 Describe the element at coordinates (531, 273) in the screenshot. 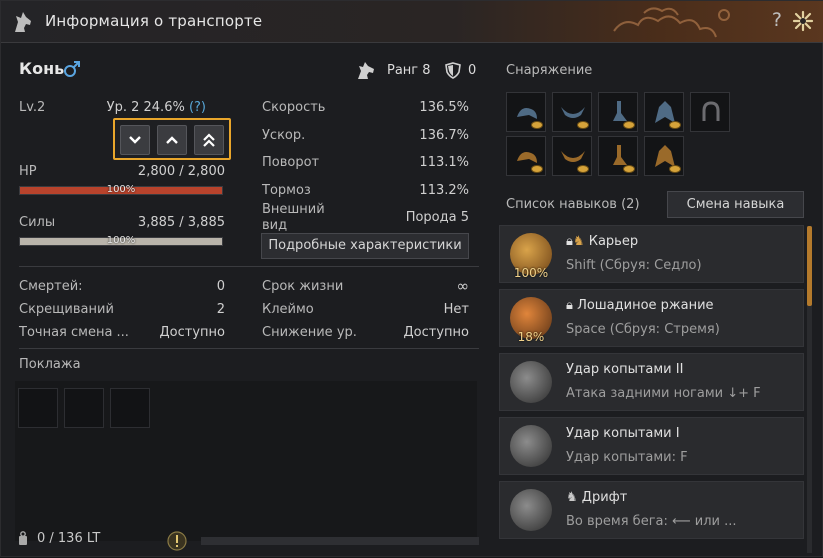

I see `skill-percent: 100%` at that location.